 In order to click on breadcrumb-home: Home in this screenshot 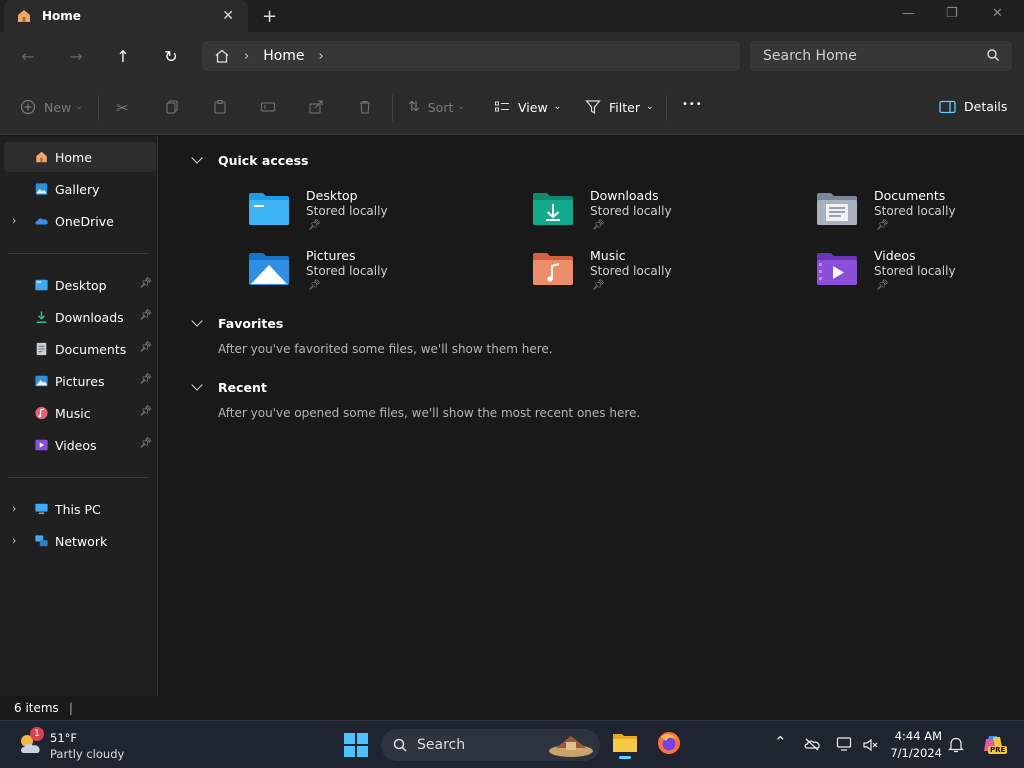, I will do `click(283, 56)`.